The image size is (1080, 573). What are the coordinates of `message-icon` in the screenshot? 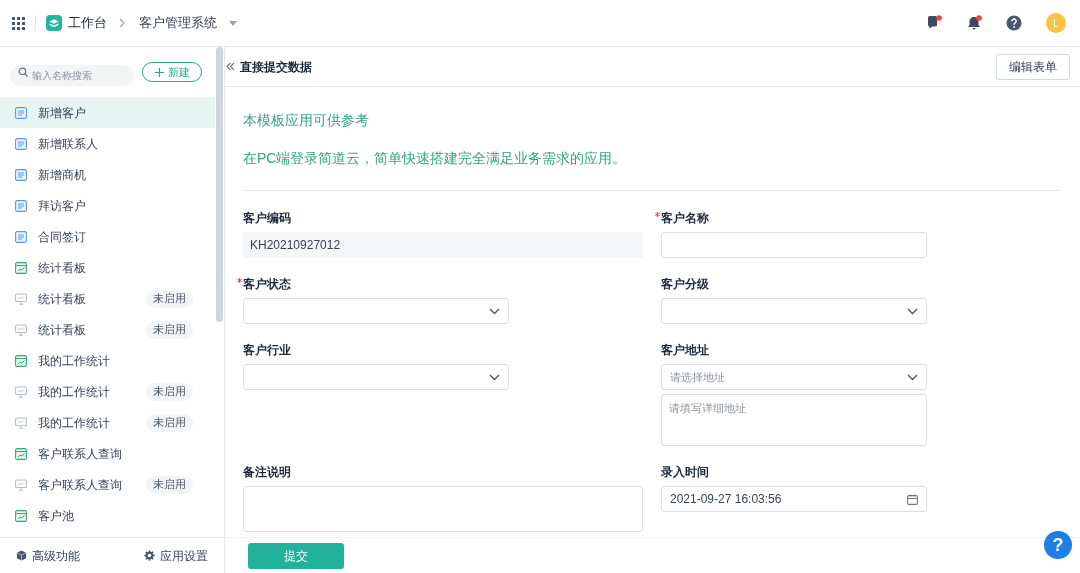 It's located at (934, 23).